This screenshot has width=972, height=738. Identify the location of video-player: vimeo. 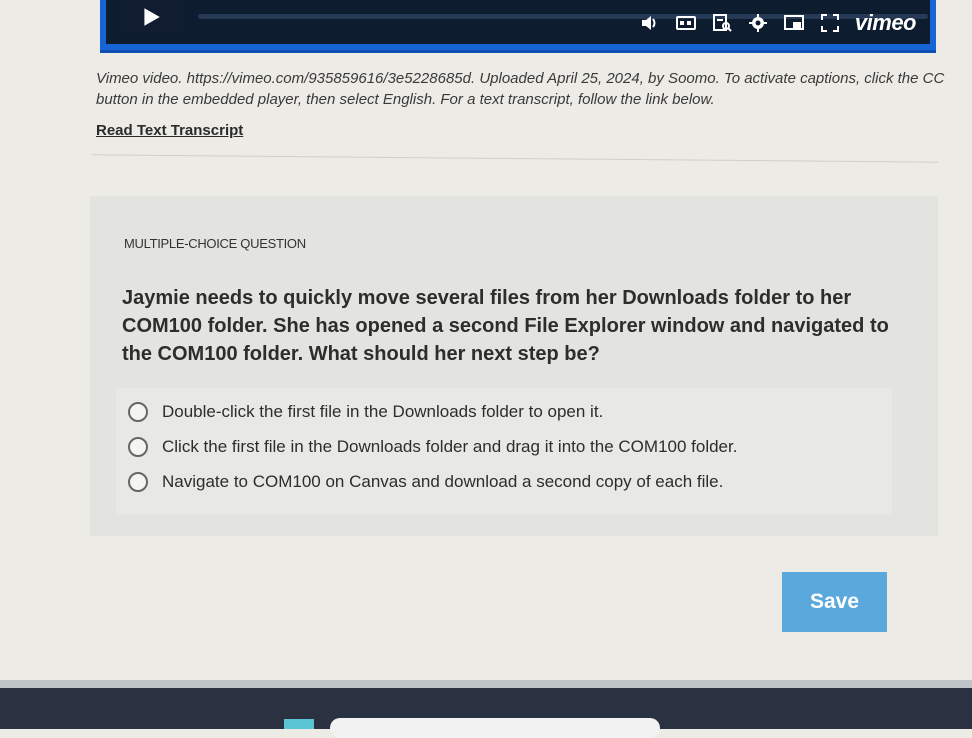
(518, 26).